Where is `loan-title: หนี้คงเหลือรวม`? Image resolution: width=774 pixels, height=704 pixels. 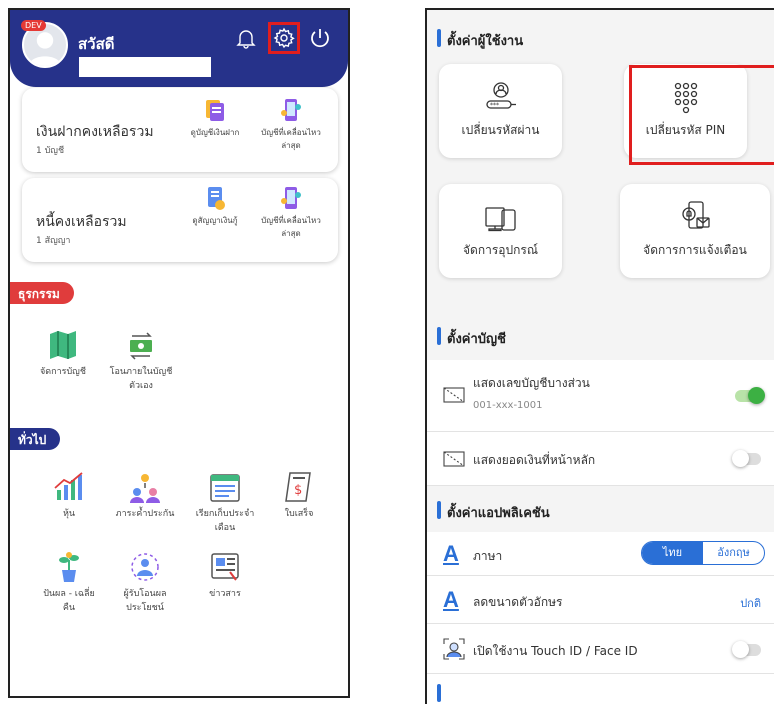 loan-title: หนี้คงเหลือรวม is located at coordinates (81, 222).